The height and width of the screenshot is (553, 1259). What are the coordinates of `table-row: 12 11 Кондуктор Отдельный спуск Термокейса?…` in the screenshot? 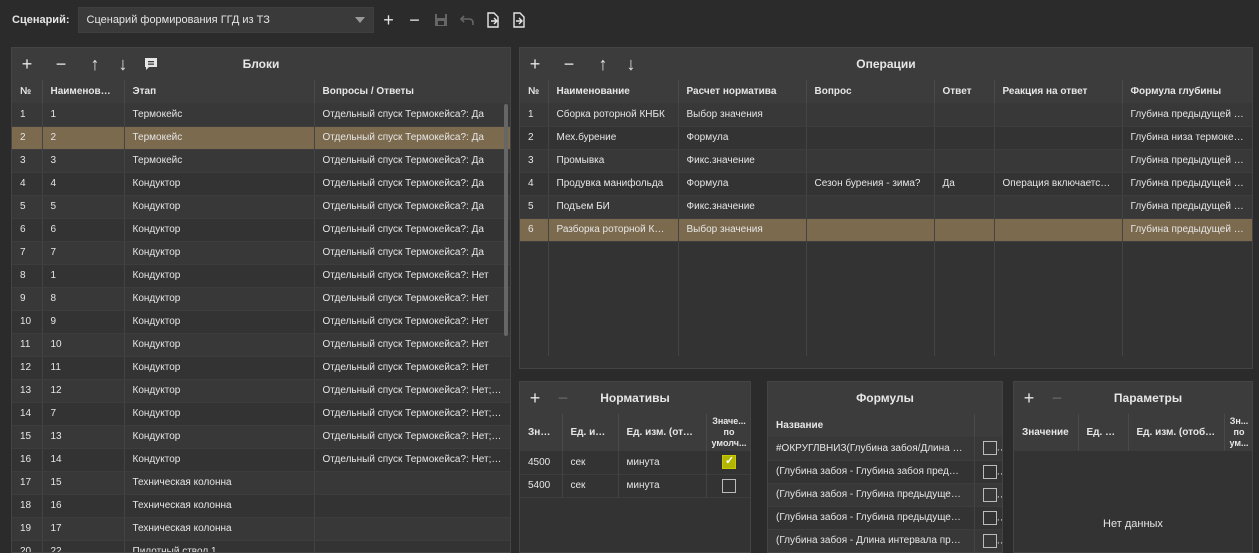 It's located at (261, 368).